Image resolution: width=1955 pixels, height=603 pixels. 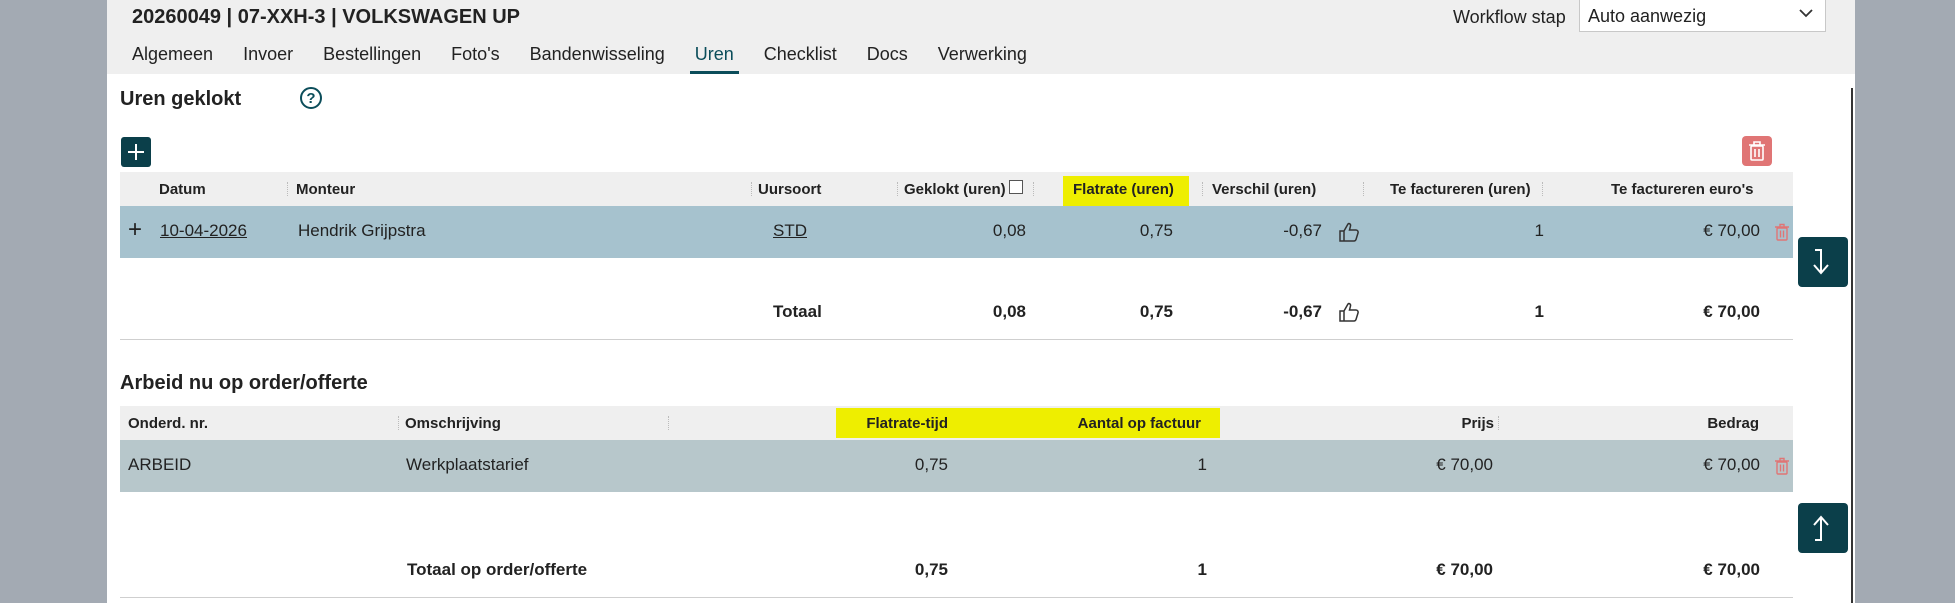 I want to click on workflow-select: Auto aanwezig, so click(x=1702, y=16).